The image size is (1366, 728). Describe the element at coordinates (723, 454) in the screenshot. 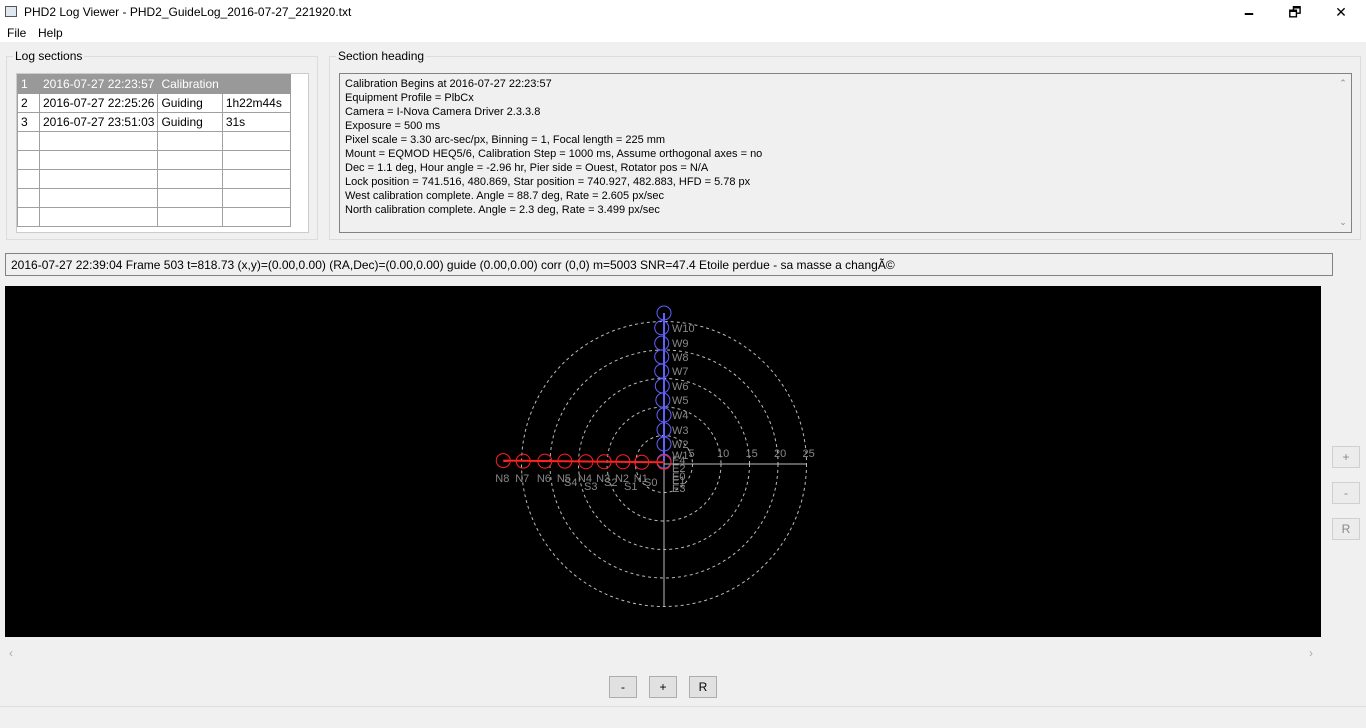

I see `tick-label: 10` at that location.